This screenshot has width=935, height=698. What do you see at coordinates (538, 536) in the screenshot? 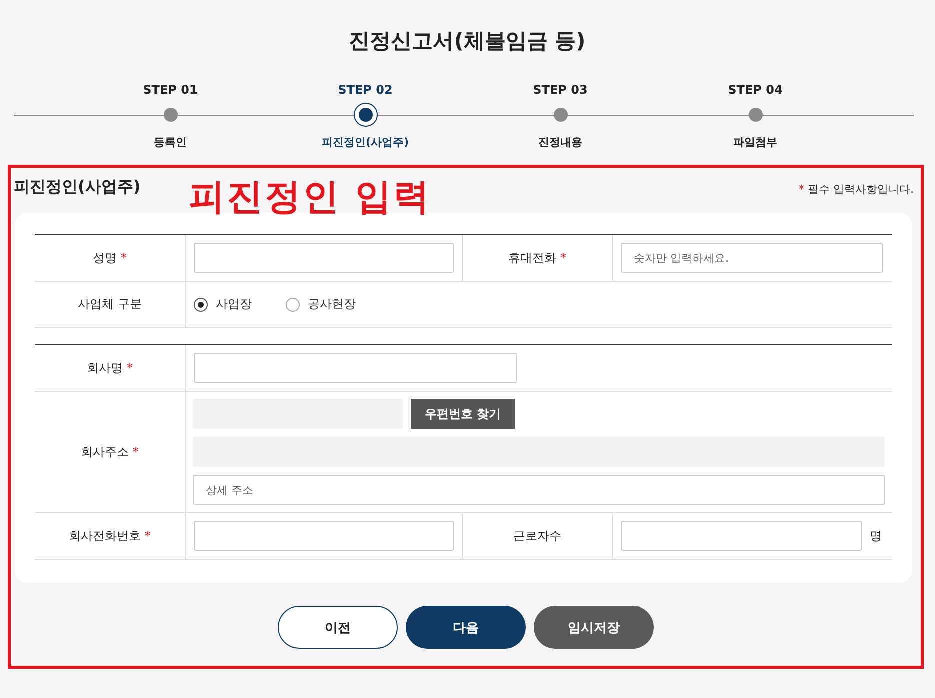
I see `field-label: 근로자수` at bounding box center [538, 536].